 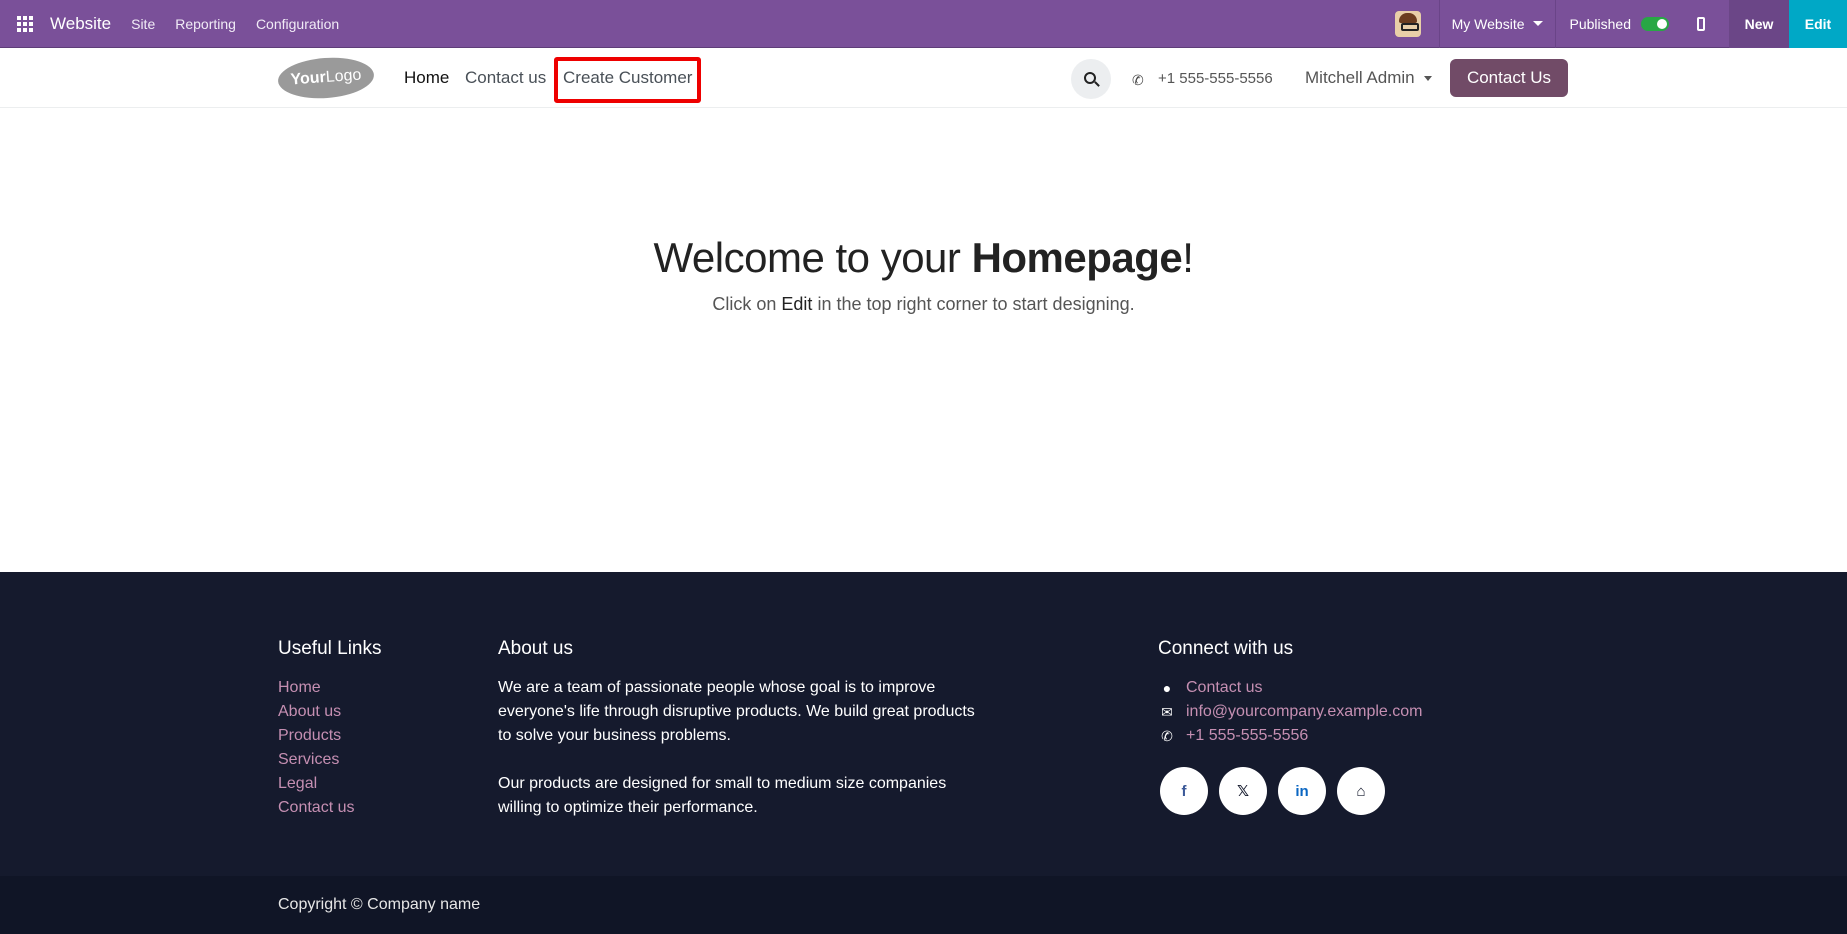 What do you see at coordinates (316, 808) in the screenshot?
I see `footer-link-contact: Contact us` at bounding box center [316, 808].